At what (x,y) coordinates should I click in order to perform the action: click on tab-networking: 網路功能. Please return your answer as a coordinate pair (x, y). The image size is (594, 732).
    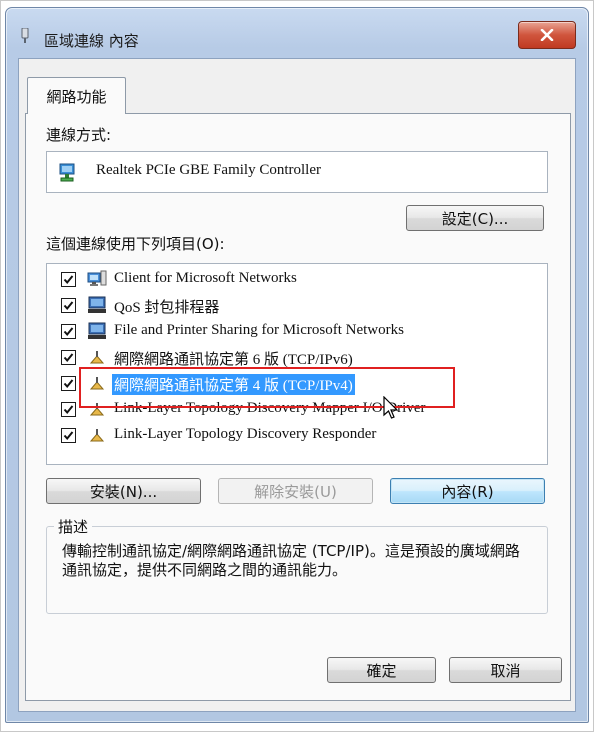
    Looking at the image, I should click on (76, 95).